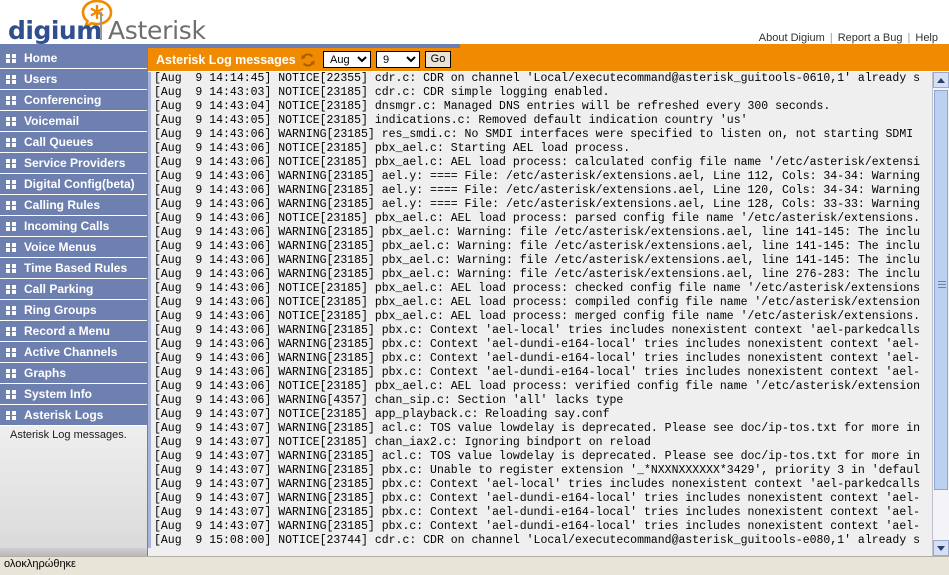 This screenshot has width=949, height=575. I want to click on sidebar-item-incoming-calls: Incoming Calls, so click(73, 226).